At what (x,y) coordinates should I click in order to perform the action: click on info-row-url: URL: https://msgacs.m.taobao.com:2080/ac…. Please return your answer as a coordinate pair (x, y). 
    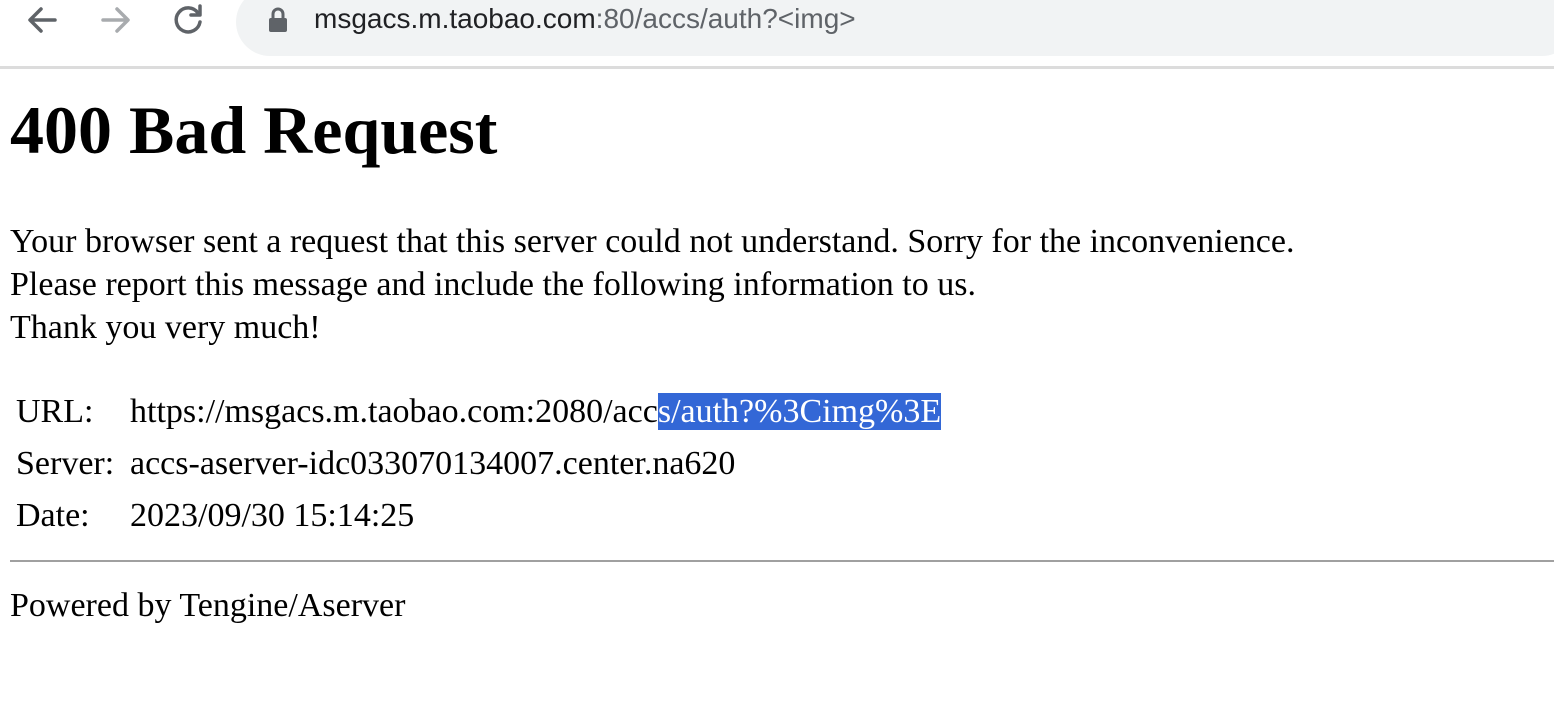
    Looking at the image, I should click on (479, 412).